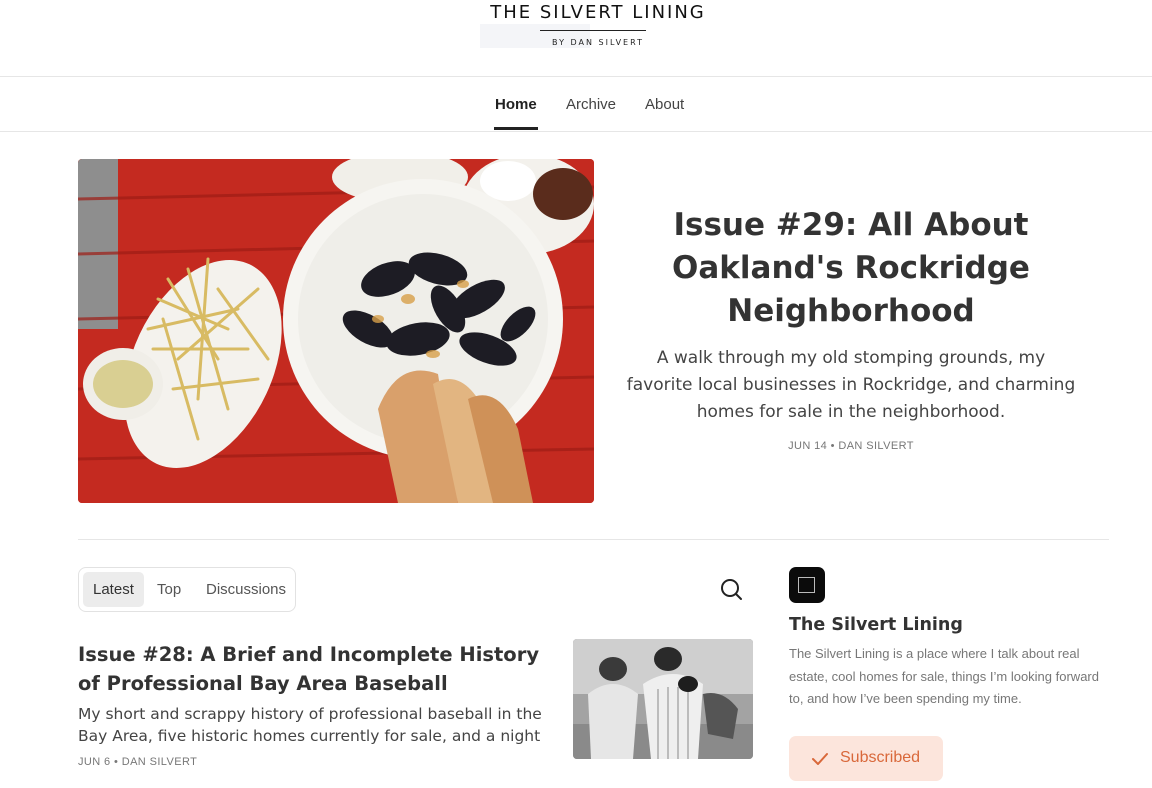 This screenshot has height=788, width=1152. I want to click on publication-logo: THE SILVERT LINING BY DAN SILVERT, so click(598, 26).